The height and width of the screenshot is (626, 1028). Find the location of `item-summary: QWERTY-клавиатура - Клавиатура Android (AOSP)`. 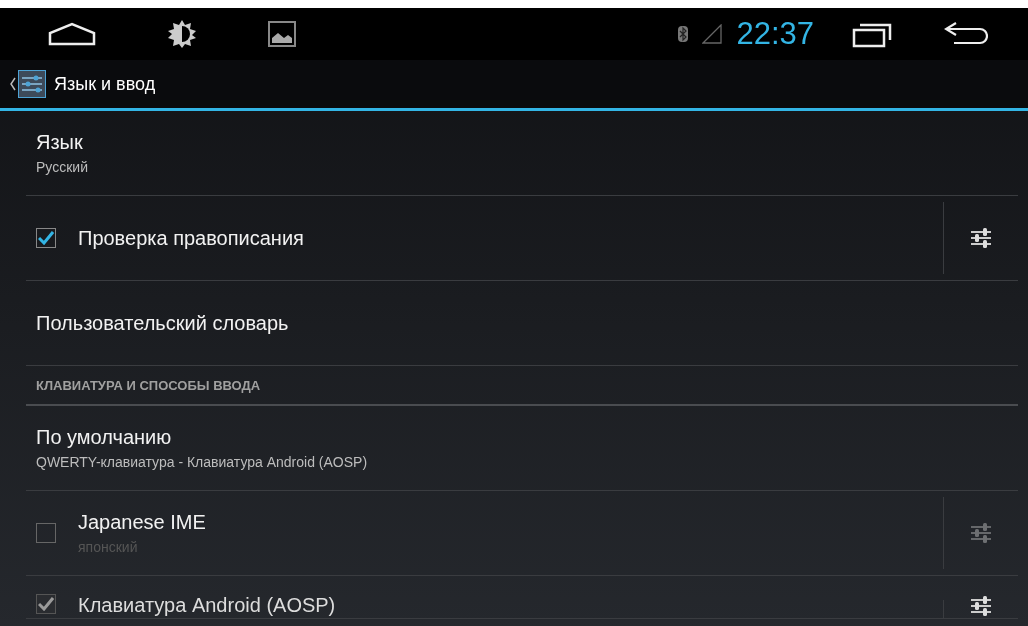

item-summary: QWERTY-клавиатура - Клавиатура Android (AOSP) is located at coordinates (202, 462).